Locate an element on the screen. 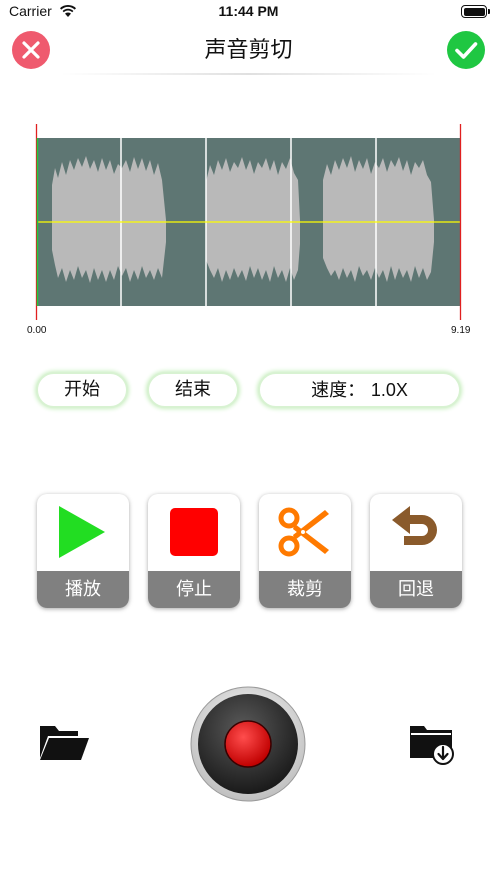  undo-button: 回退 is located at coordinates (416, 551).